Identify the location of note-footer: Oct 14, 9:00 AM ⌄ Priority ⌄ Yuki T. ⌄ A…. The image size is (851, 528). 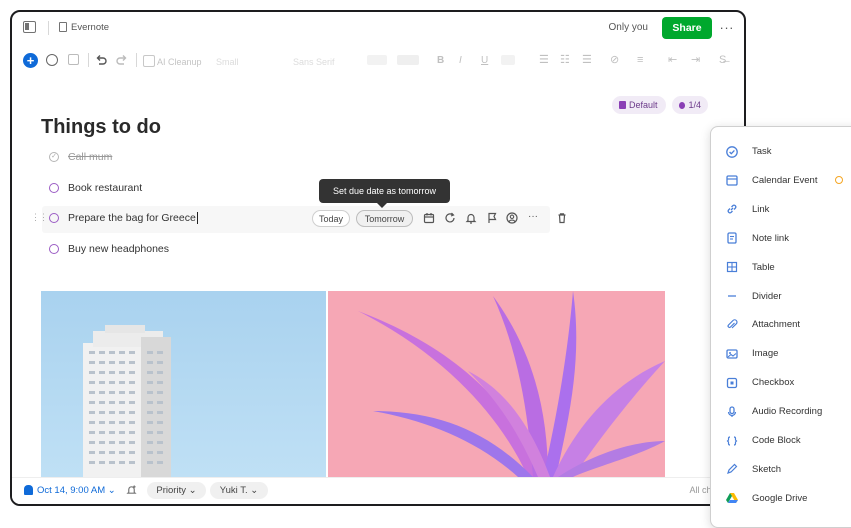
(378, 490).